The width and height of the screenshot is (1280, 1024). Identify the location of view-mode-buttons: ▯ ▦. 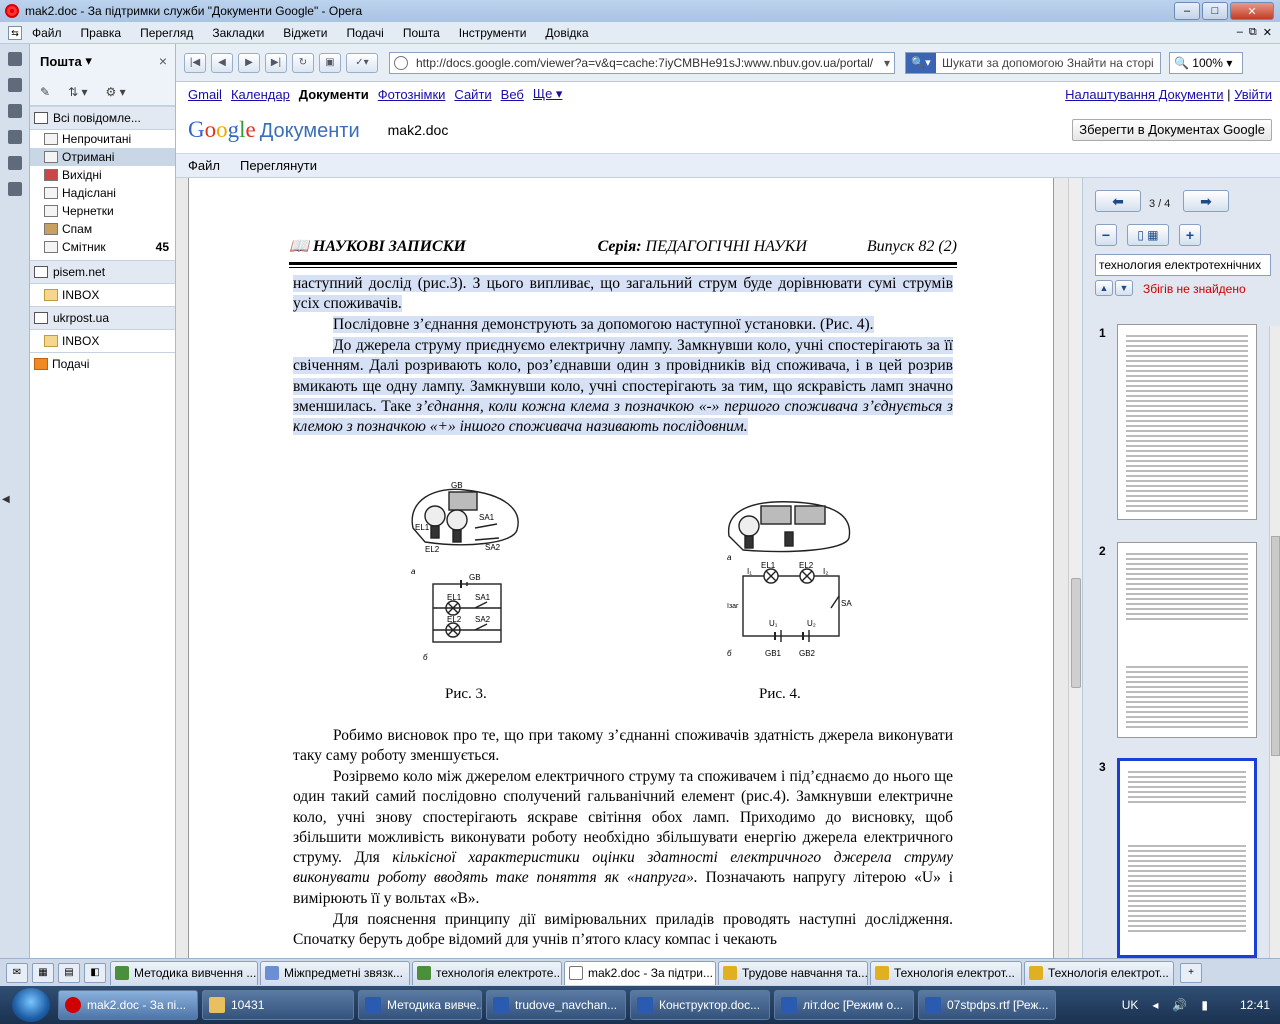
(1148, 235).